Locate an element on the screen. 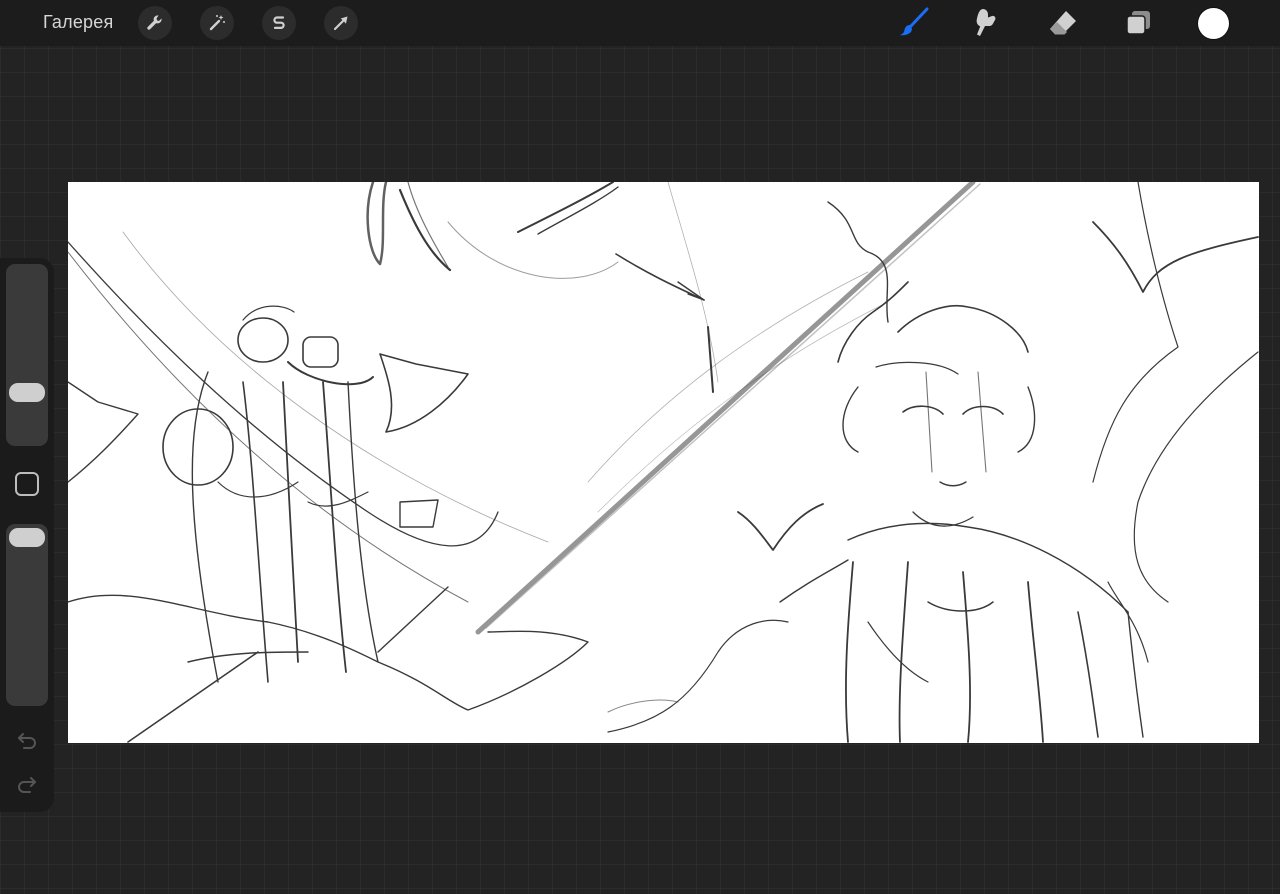 This screenshot has width=1280, height=894. eraser-icon is located at coordinates (1063, 23).